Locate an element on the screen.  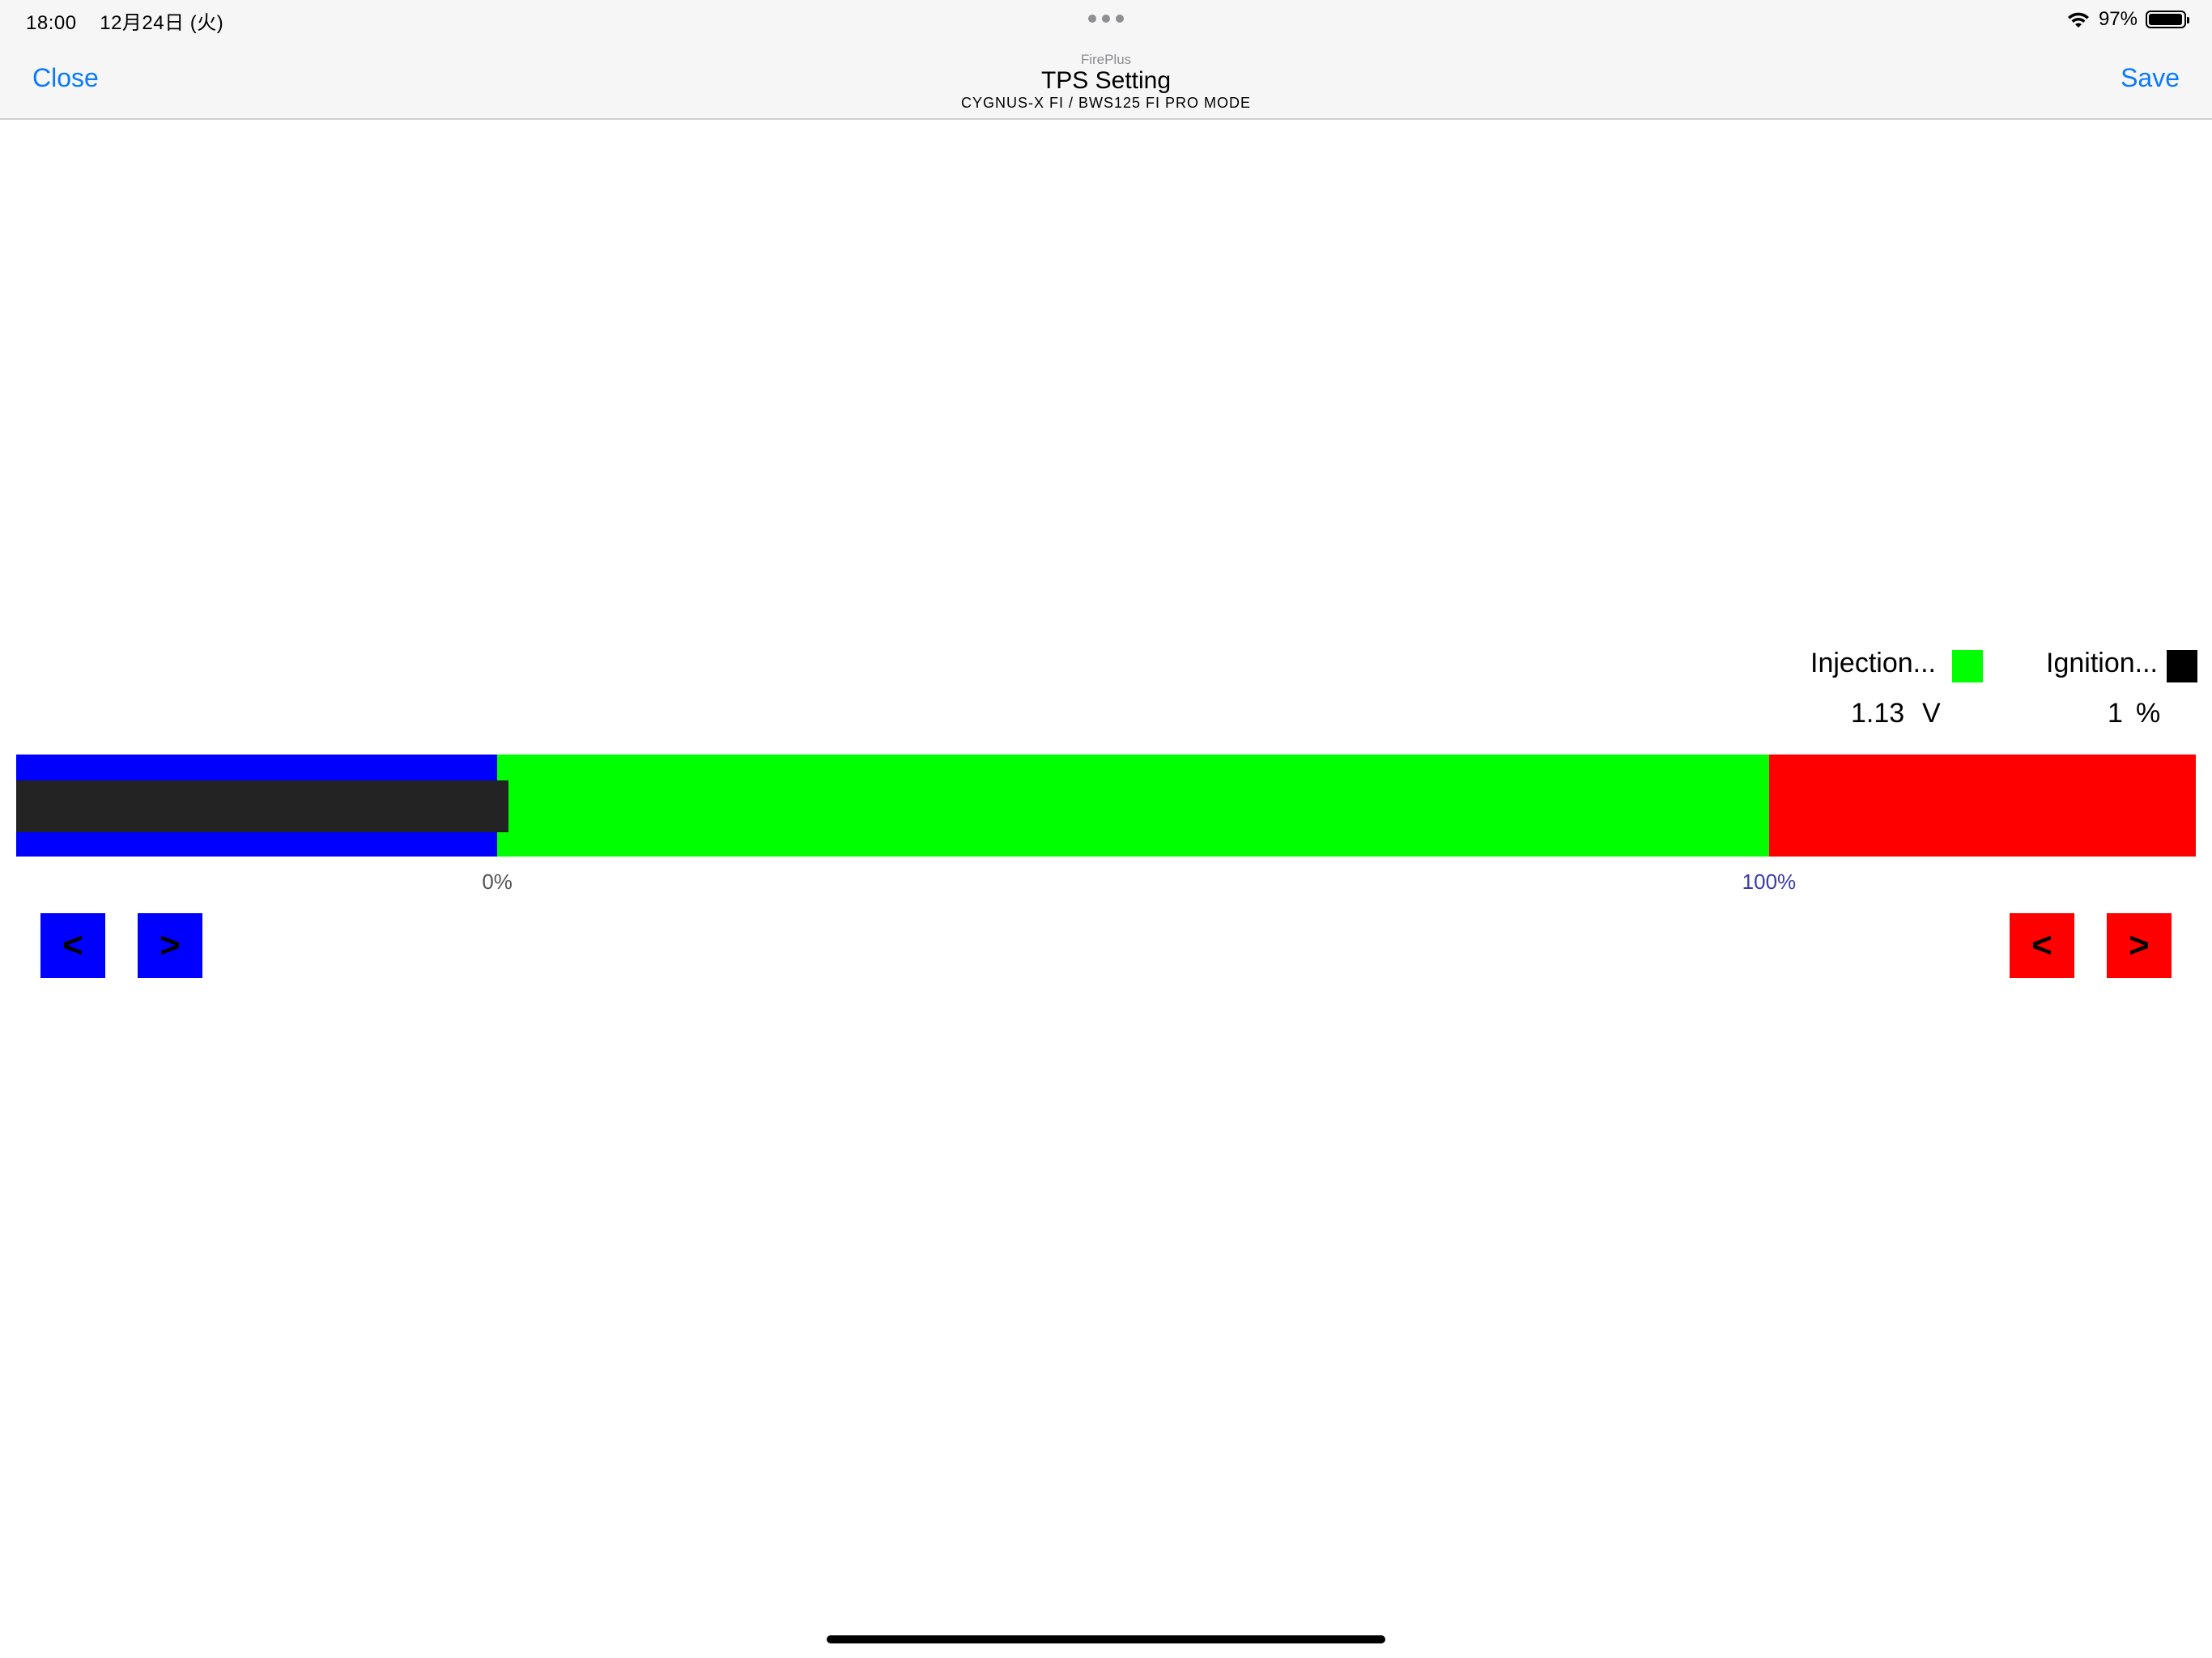
tps-active-zone is located at coordinates (1133, 806).